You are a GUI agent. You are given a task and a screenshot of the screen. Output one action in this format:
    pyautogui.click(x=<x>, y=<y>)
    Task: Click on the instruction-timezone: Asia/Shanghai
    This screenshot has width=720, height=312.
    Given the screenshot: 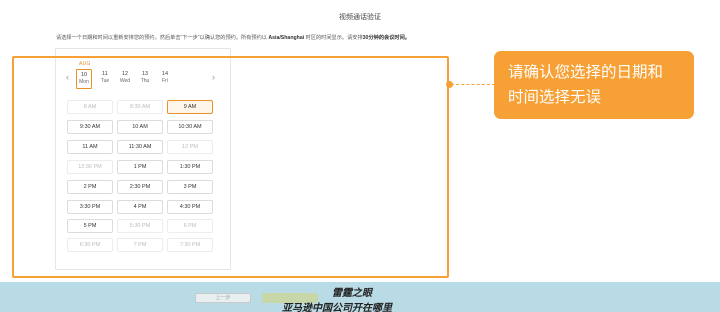 What is the action you would take?
    pyautogui.click(x=286, y=38)
    